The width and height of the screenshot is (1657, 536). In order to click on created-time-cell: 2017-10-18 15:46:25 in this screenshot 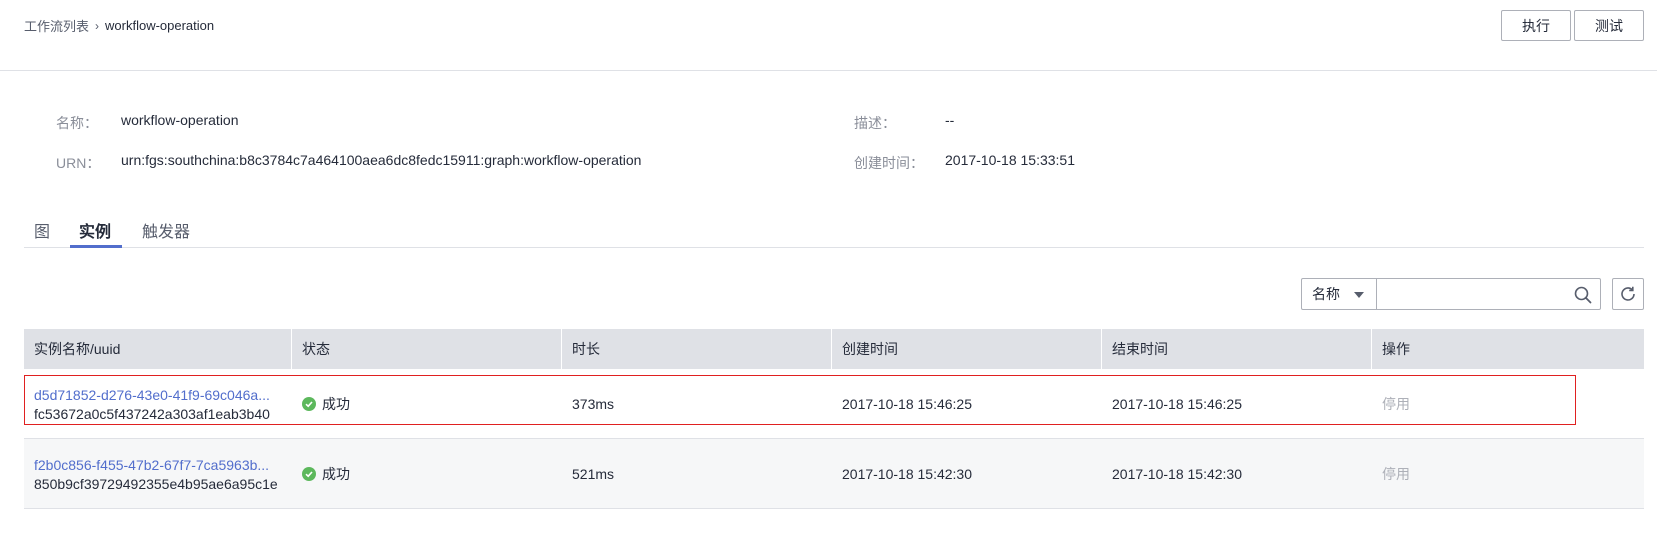, I will do `click(907, 404)`.